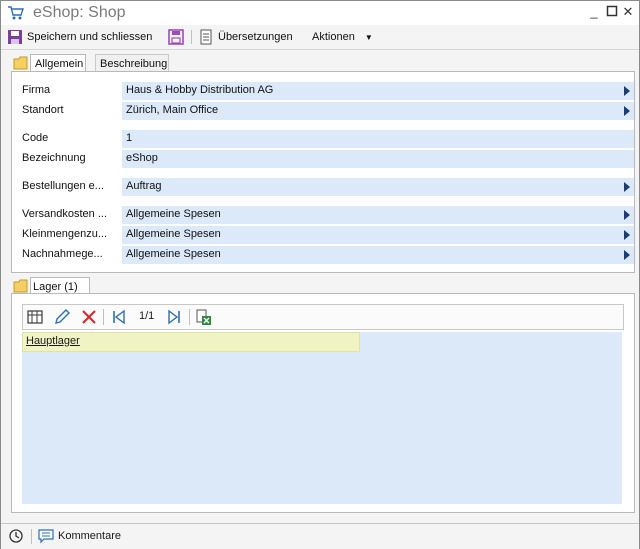 Image resolution: width=640 pixels, height=549 pixels. What do you see at coordinates (16, 536) in the screenshot?
I see `history-icon` at bounding box center [16, 536].